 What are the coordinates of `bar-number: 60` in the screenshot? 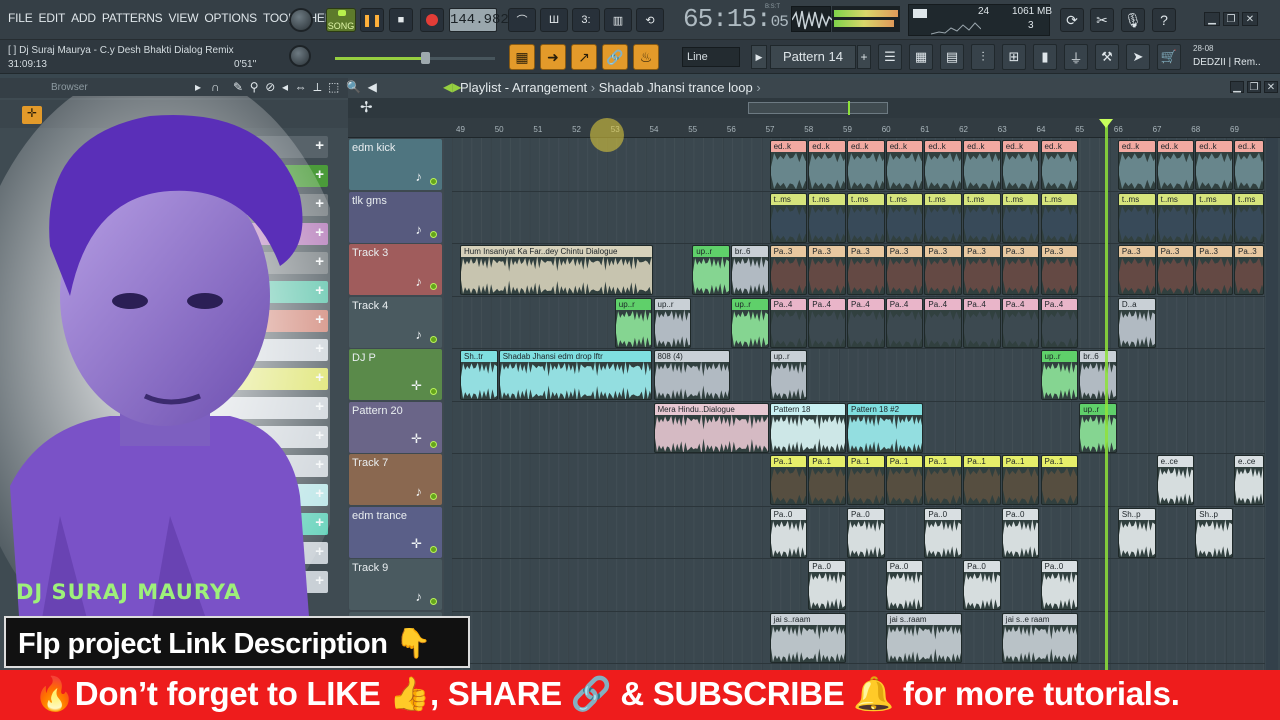 It's located at (886, 129).